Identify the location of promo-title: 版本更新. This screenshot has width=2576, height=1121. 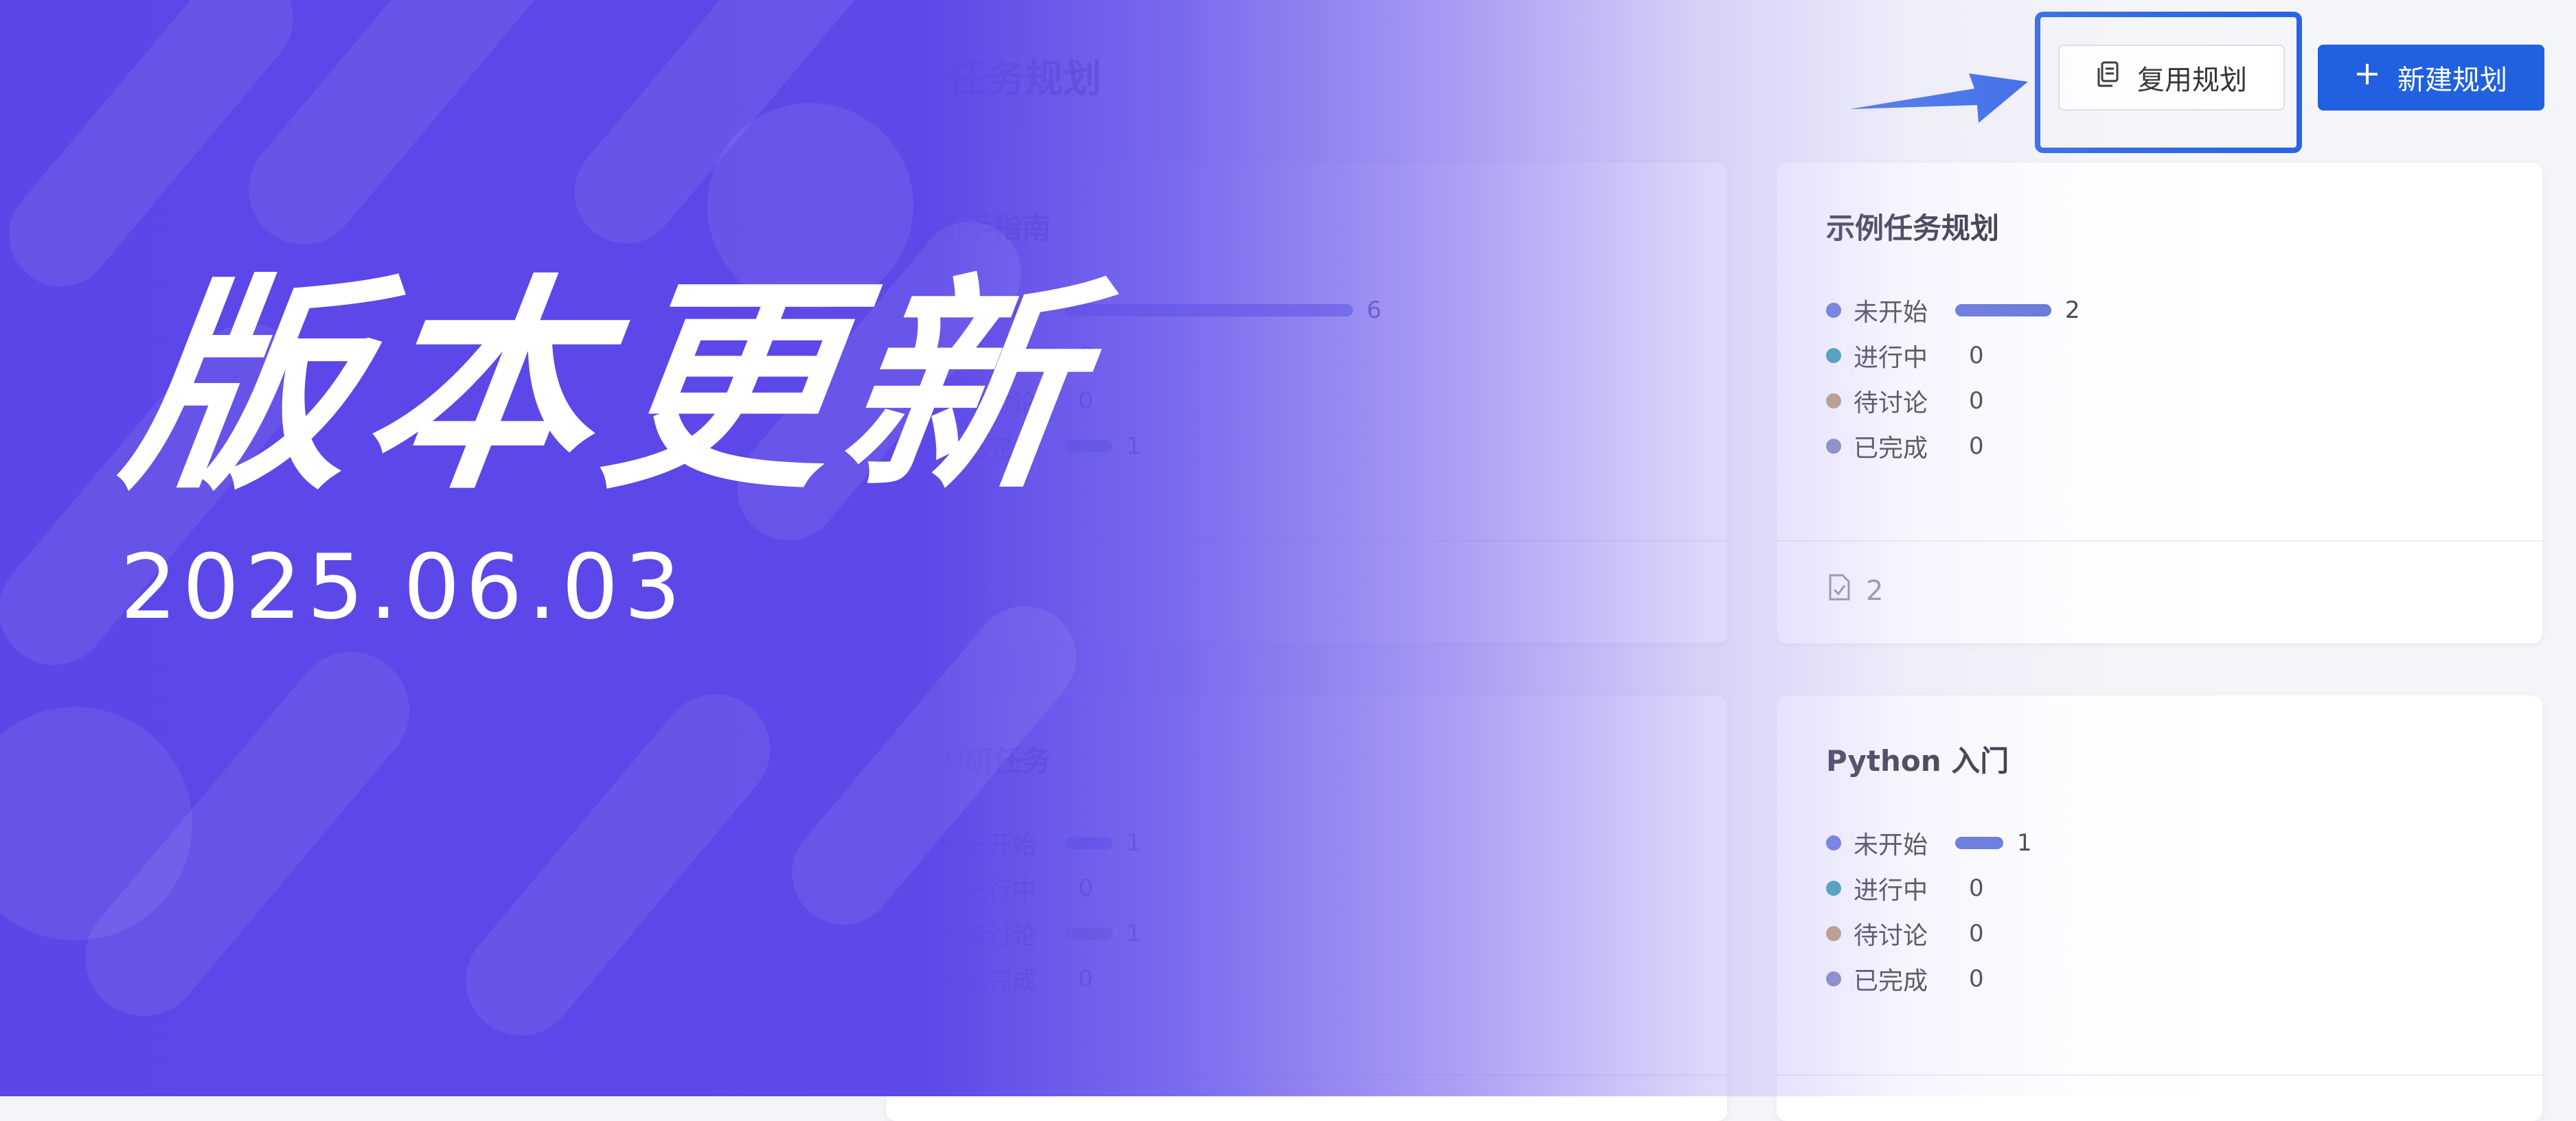
(607, 388).